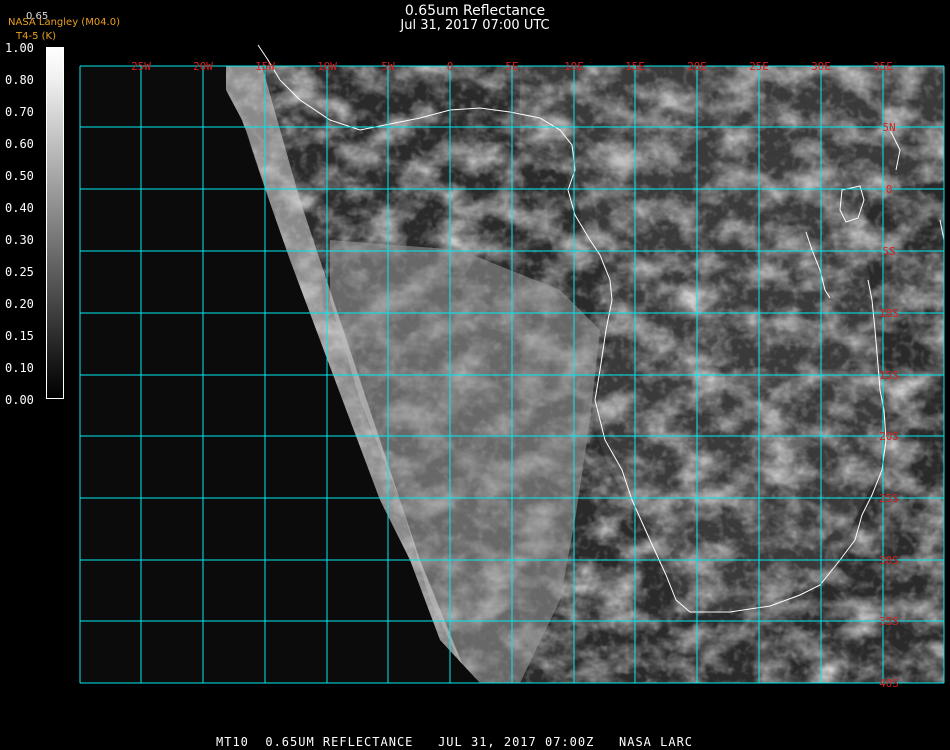 The image size is (950, 750). Describe the element at coordinates (265, 66) in the screenshot. I see `longitude-label: 15W` at that location.